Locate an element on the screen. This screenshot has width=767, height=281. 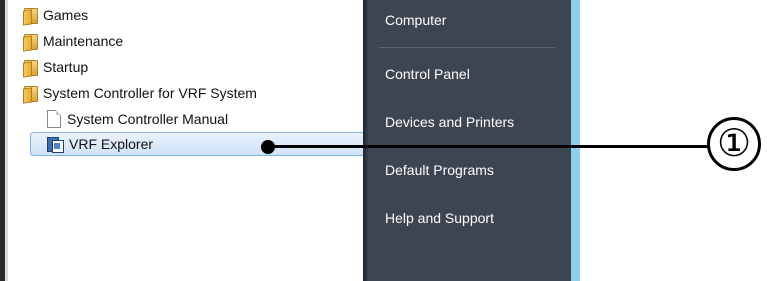
menu-item-computer: Computer is located at coordinates (415, 20).